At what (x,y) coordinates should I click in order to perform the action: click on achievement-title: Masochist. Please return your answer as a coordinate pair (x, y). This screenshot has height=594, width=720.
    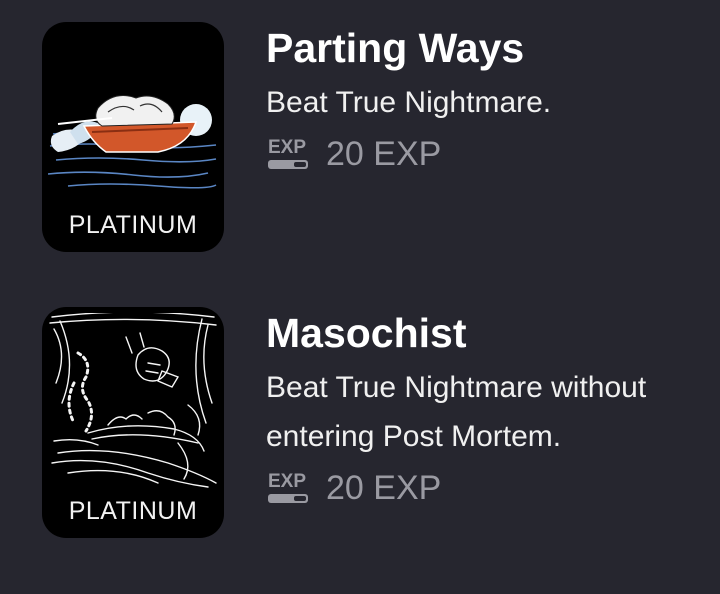
    Looking at the image, I should click on (366, 333).